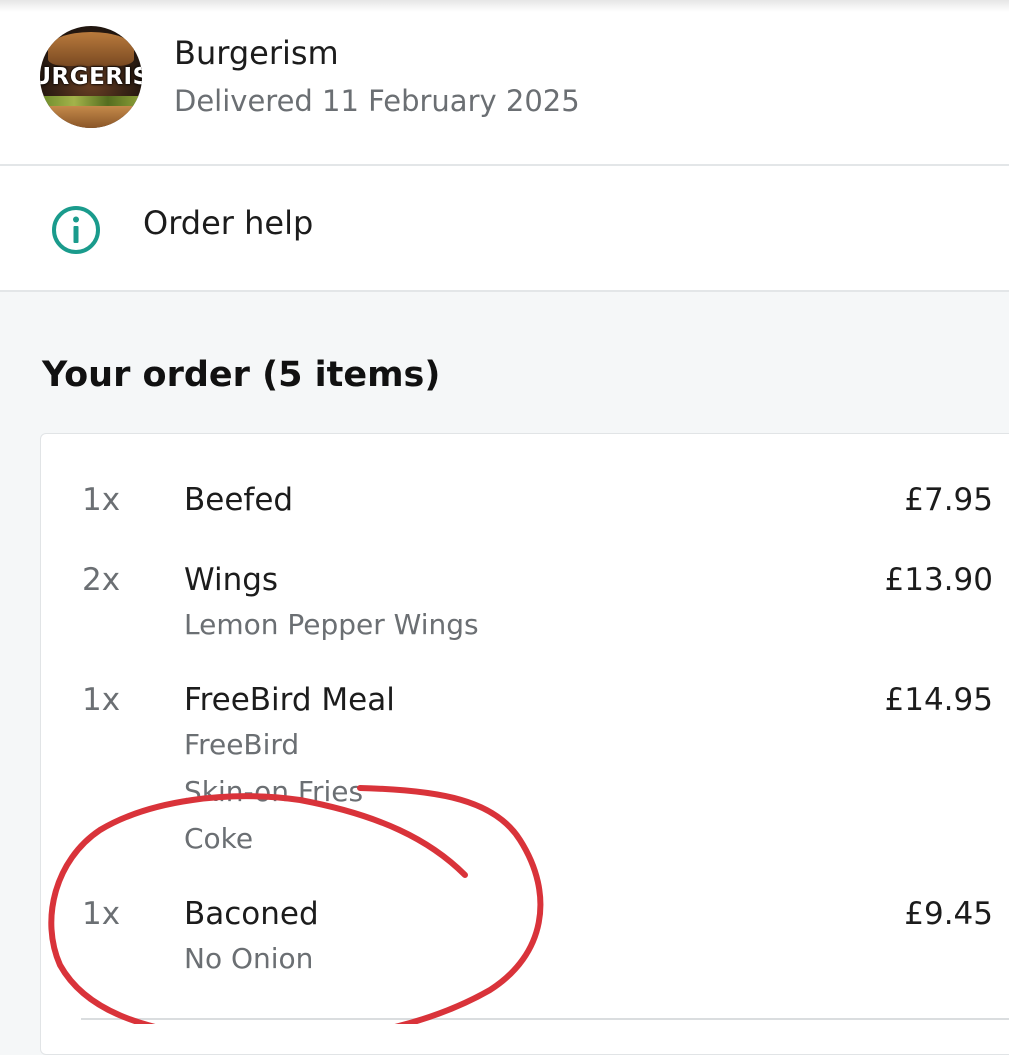  Describe the element at coordinates (231, 580) in the screenshot. I see `item-name: Wings` at that location.